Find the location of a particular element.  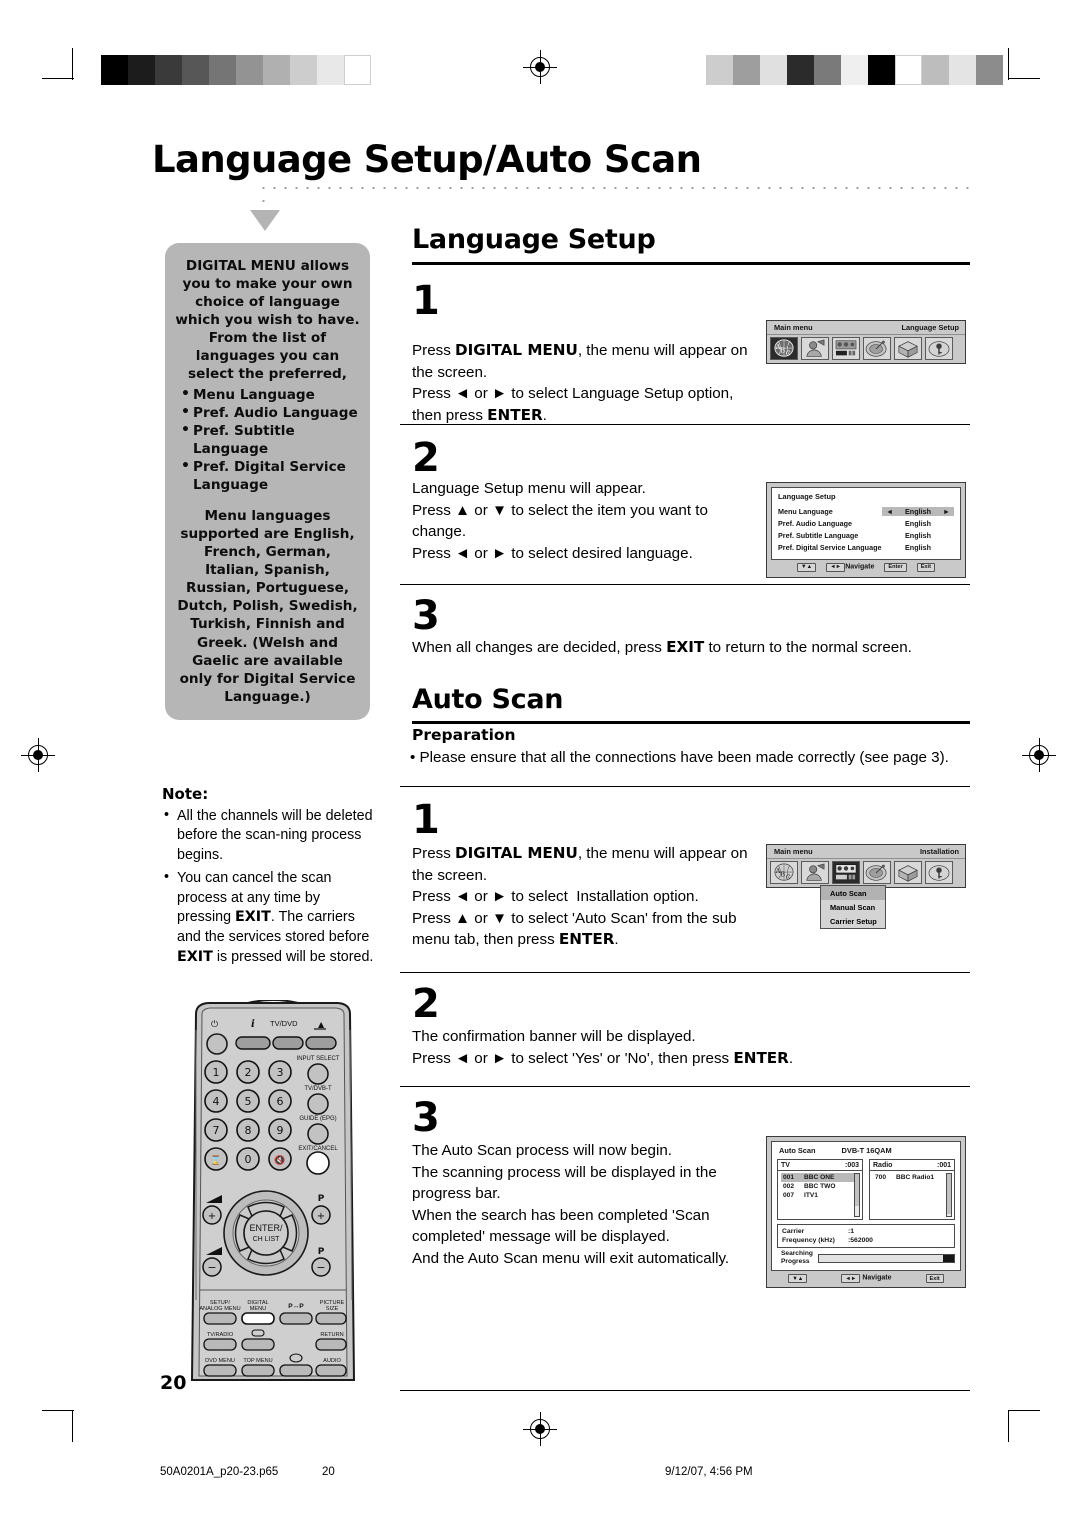

progress-area: Searching Progress is located at coordinates (866, 1258).